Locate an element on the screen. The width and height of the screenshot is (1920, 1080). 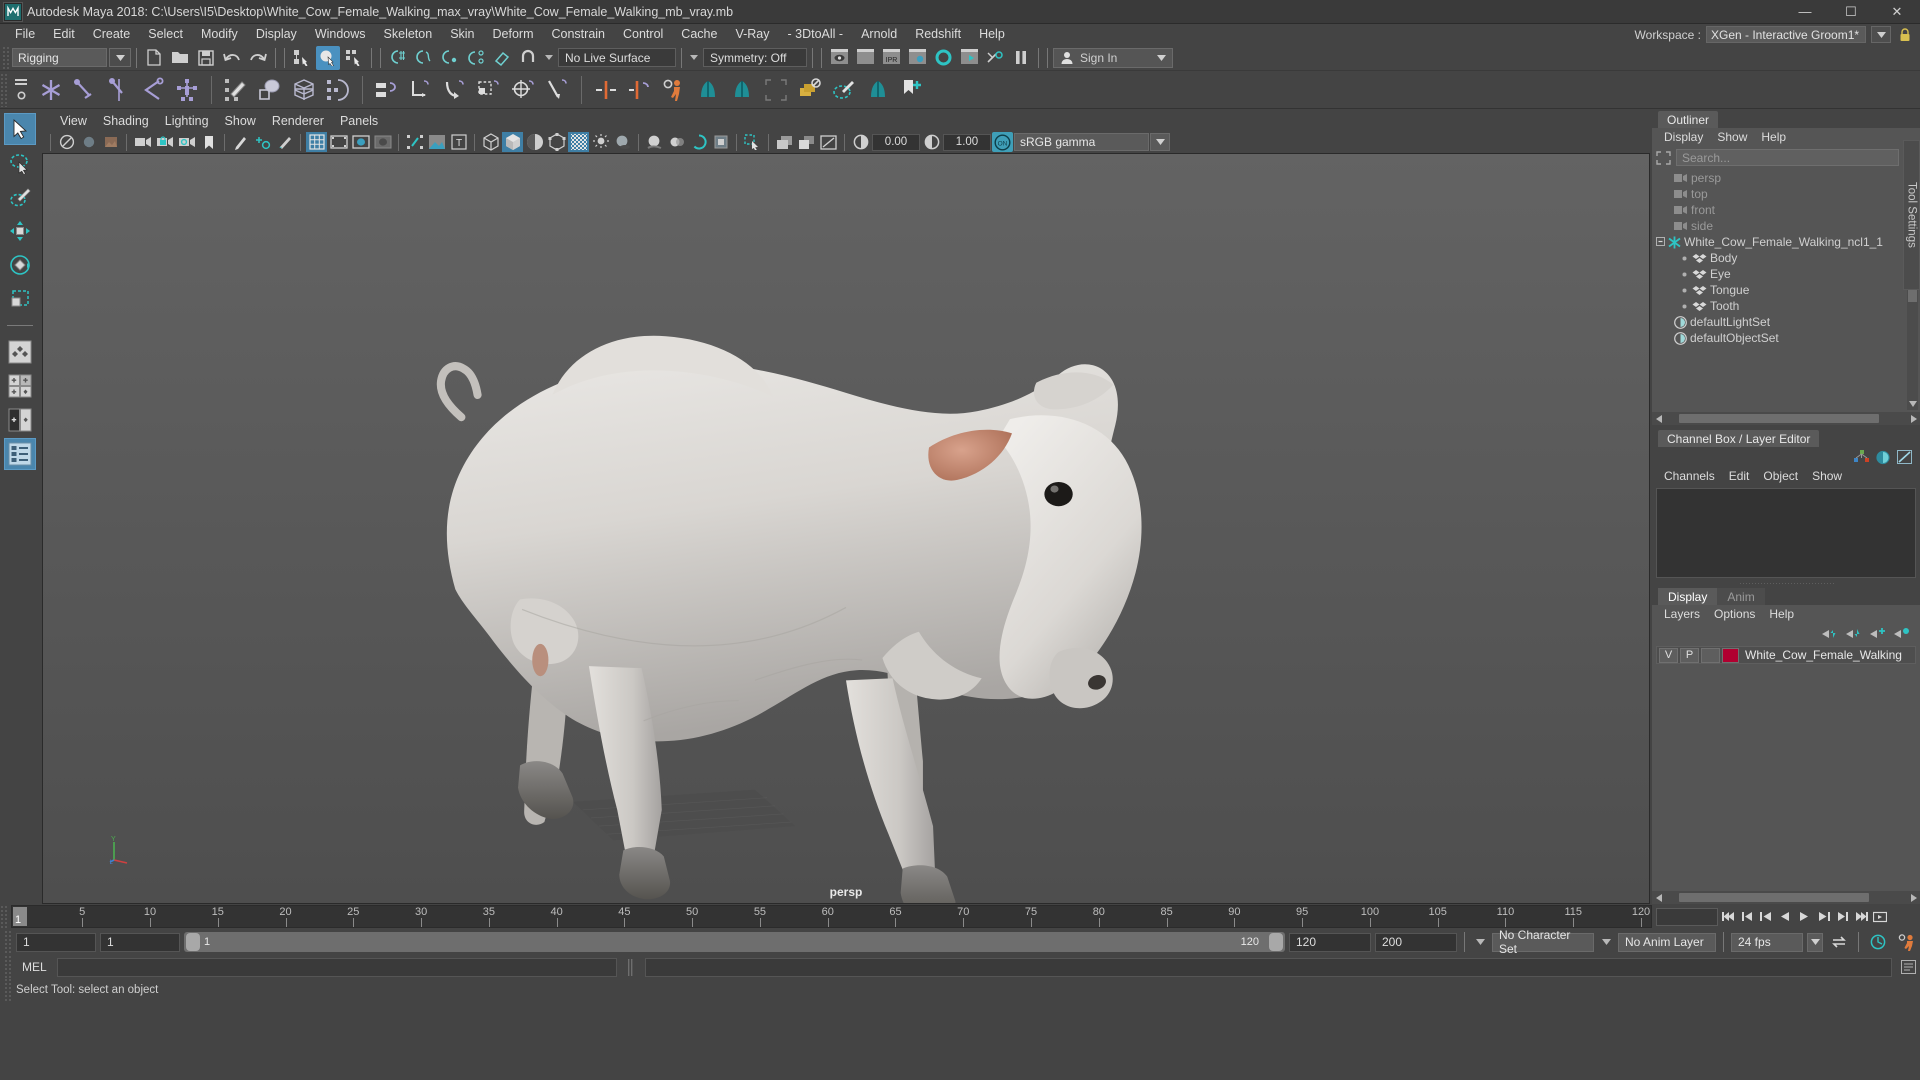
menu-vray: V-Ray is located at coordinates (752, 34).